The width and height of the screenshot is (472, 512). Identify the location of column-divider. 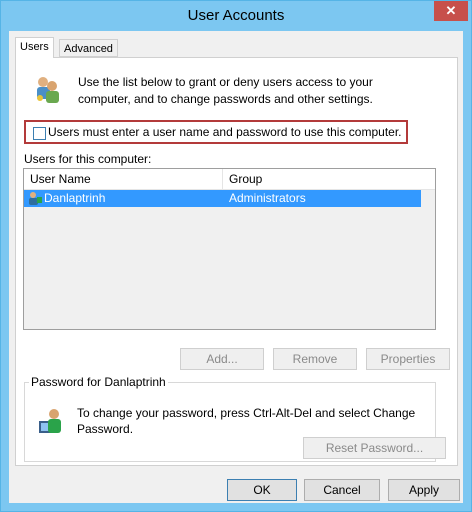
(222, 179).